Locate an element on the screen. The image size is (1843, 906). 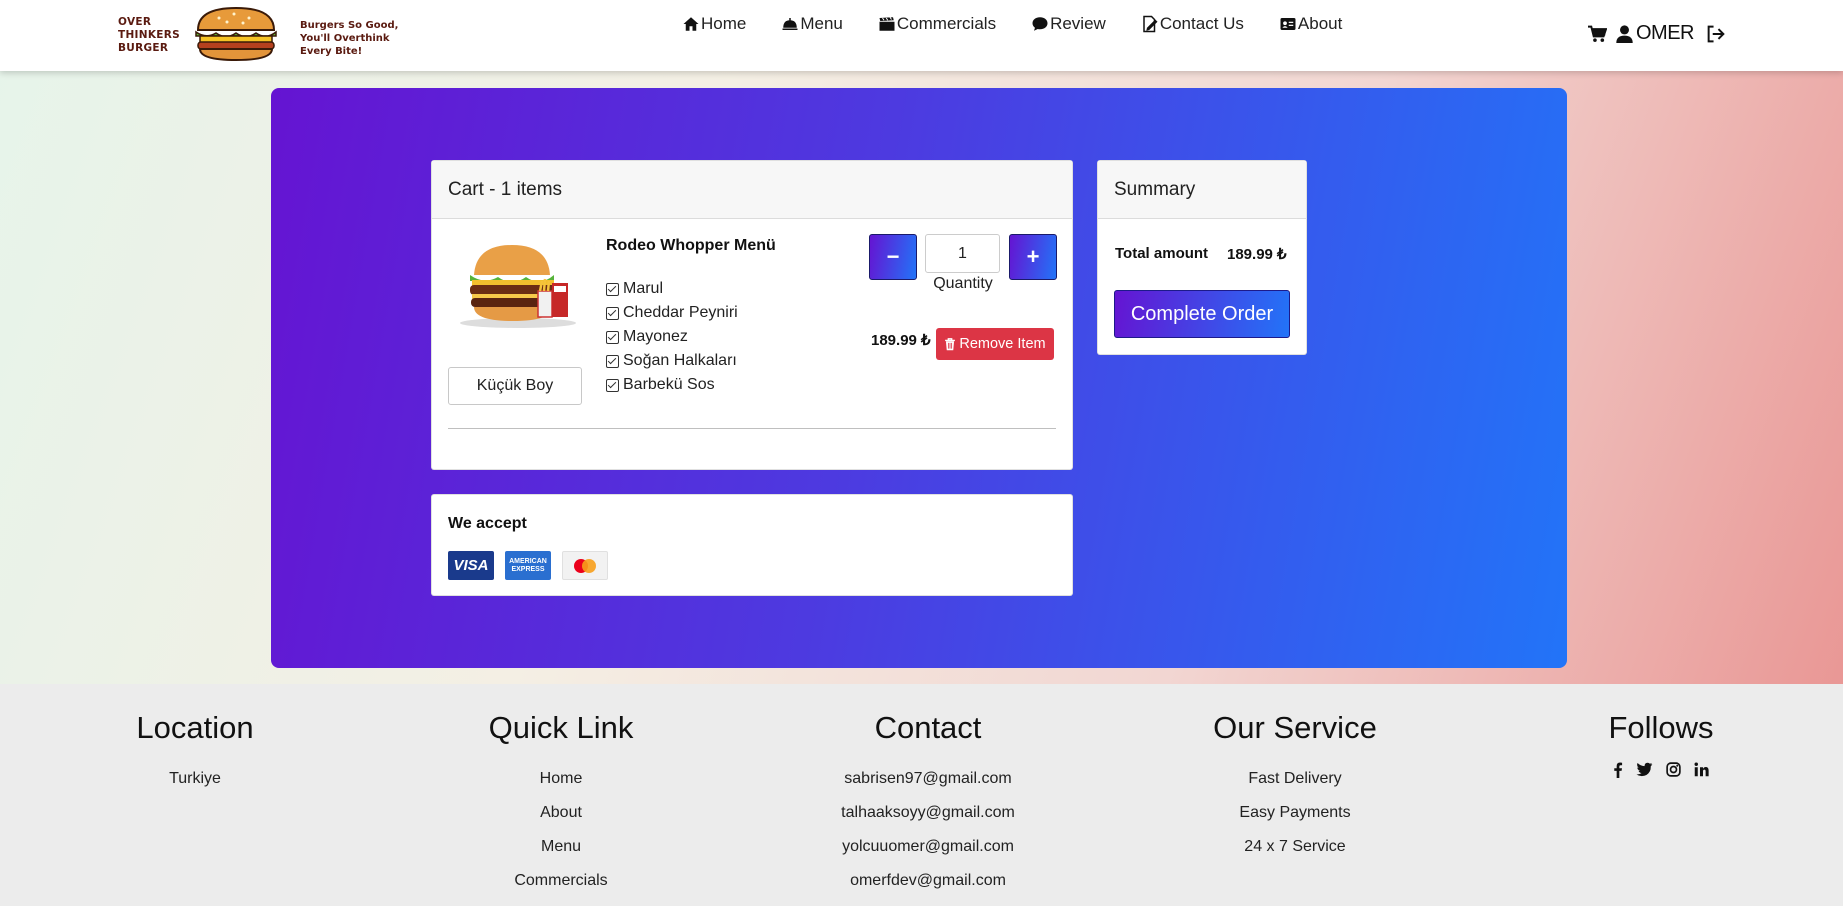
divider is located at coordinates (752, 428).